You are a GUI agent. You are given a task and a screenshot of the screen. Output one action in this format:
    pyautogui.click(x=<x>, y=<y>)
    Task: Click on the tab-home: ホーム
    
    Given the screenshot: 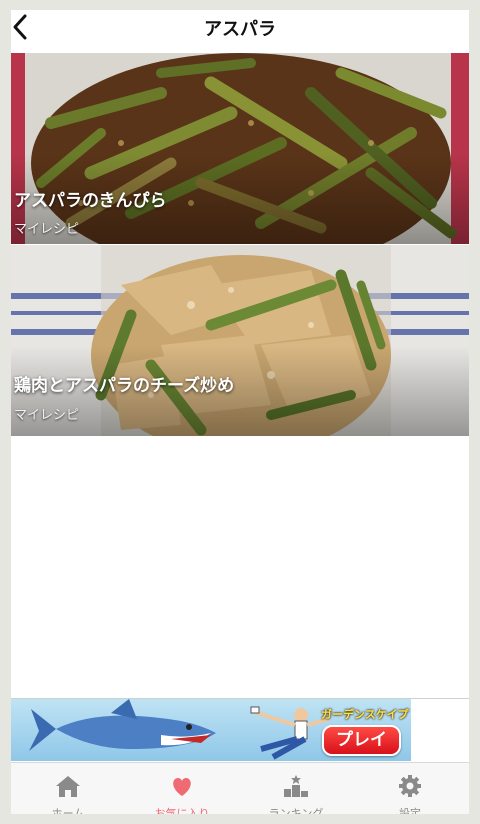 What is the action you would take?
    pyautogui.click(x=68, y=788)
    